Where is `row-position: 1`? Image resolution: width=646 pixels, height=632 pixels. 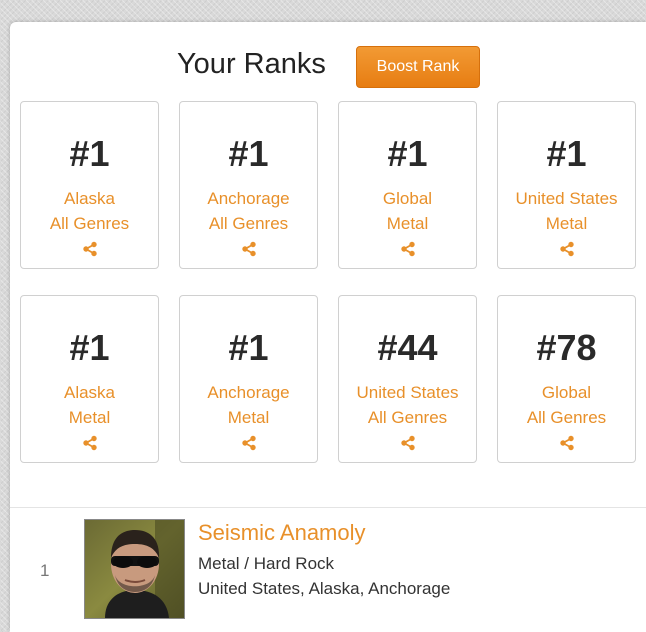 row-position: 1 is located at coordinates (45, 570).